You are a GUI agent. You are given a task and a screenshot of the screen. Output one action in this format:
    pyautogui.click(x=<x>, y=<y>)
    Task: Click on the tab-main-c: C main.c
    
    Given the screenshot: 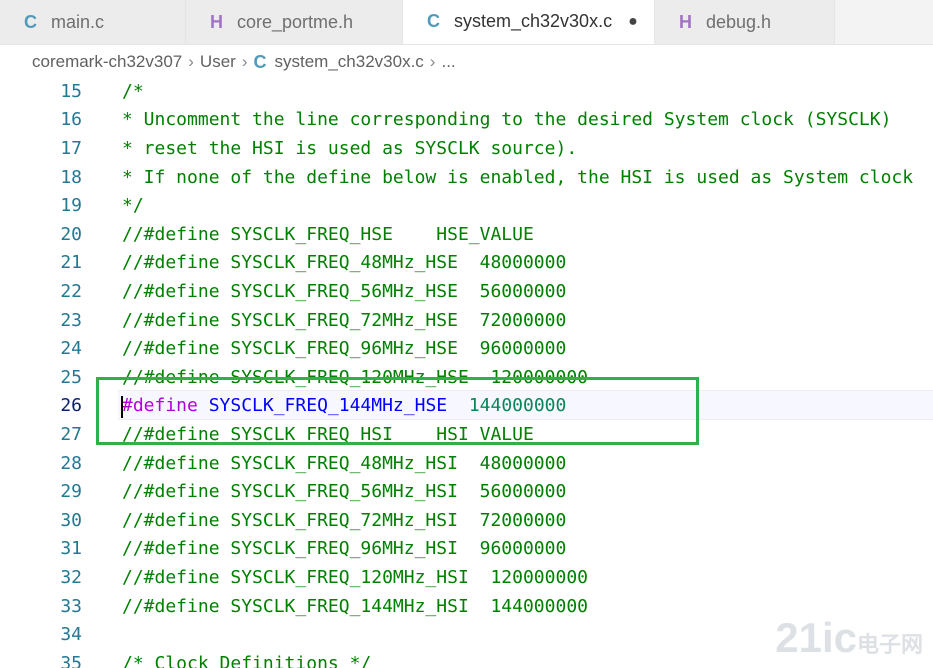 What is the action you would take?
    pyautogui.click(x=93, y=22)
    